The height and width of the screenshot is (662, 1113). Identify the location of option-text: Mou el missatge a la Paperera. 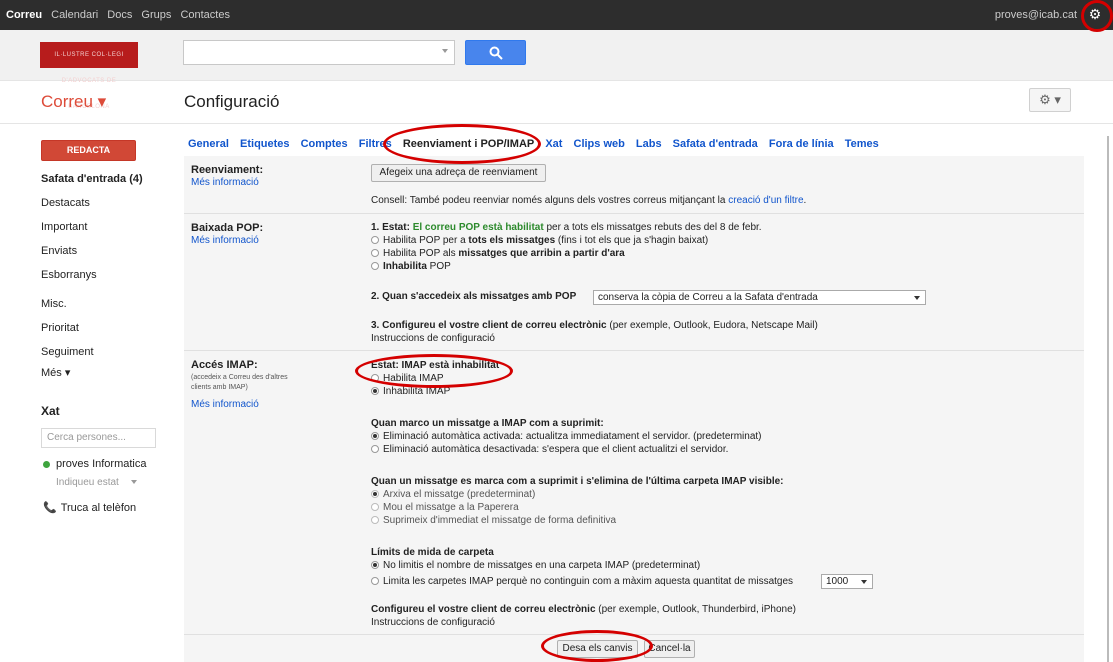
(451, 507).